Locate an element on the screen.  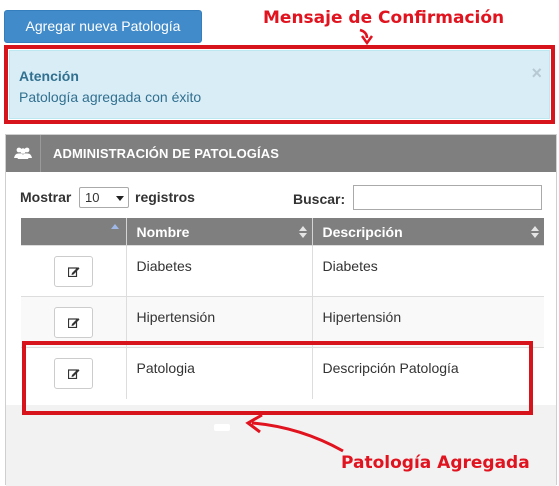
confirmation-annotation: Mensaje de Confirmación is located at coordinates (384, 18).